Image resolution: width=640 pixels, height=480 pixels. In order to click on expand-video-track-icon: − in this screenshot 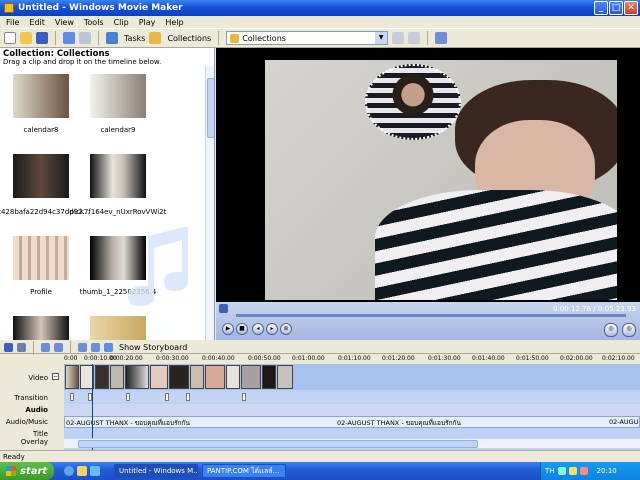, I will do `click(55, 376)`.